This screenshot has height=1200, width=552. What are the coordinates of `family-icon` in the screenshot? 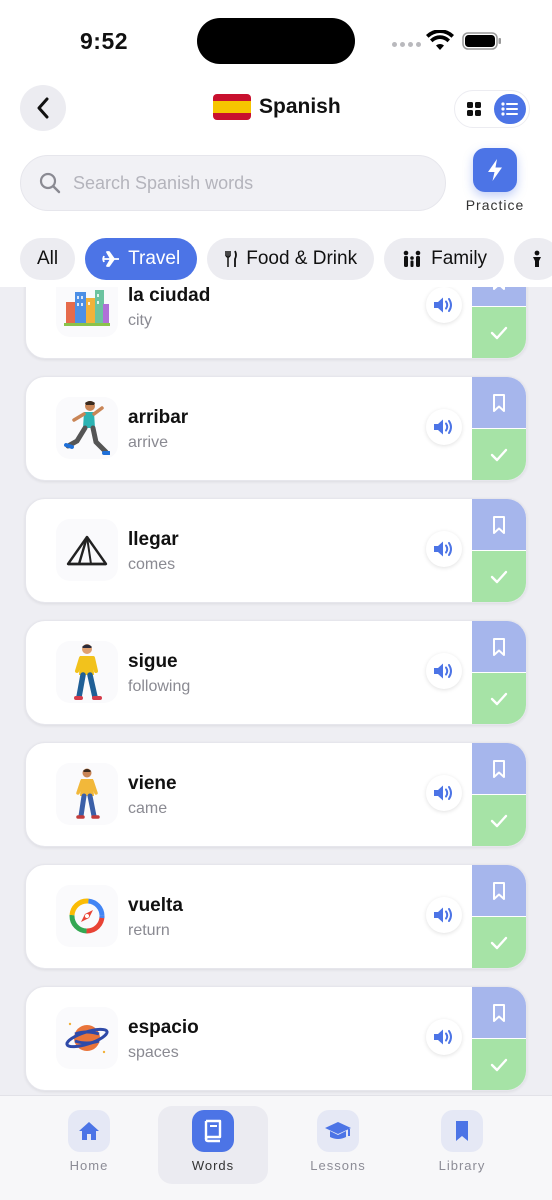 It's located at (412, 258).